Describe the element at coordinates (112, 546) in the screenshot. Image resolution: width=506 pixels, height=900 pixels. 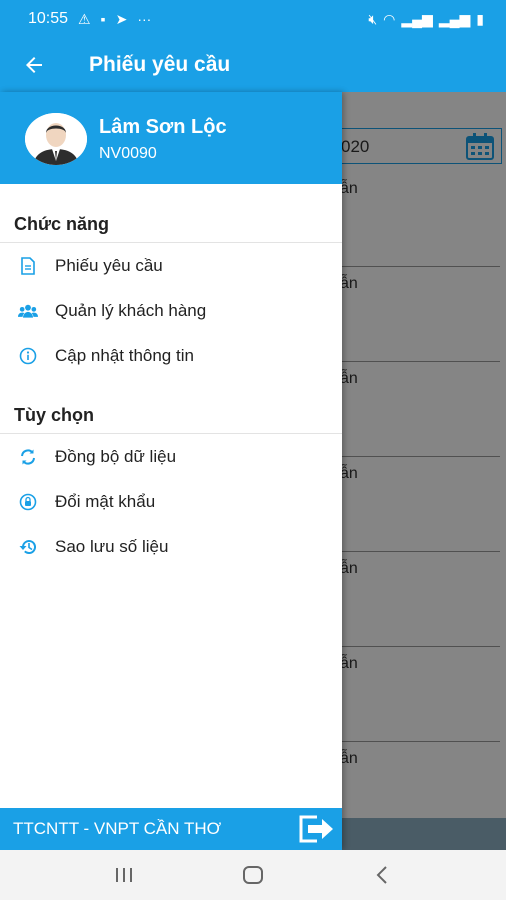
I see `menu-item-label: Sao lưu số liệu` at that location.